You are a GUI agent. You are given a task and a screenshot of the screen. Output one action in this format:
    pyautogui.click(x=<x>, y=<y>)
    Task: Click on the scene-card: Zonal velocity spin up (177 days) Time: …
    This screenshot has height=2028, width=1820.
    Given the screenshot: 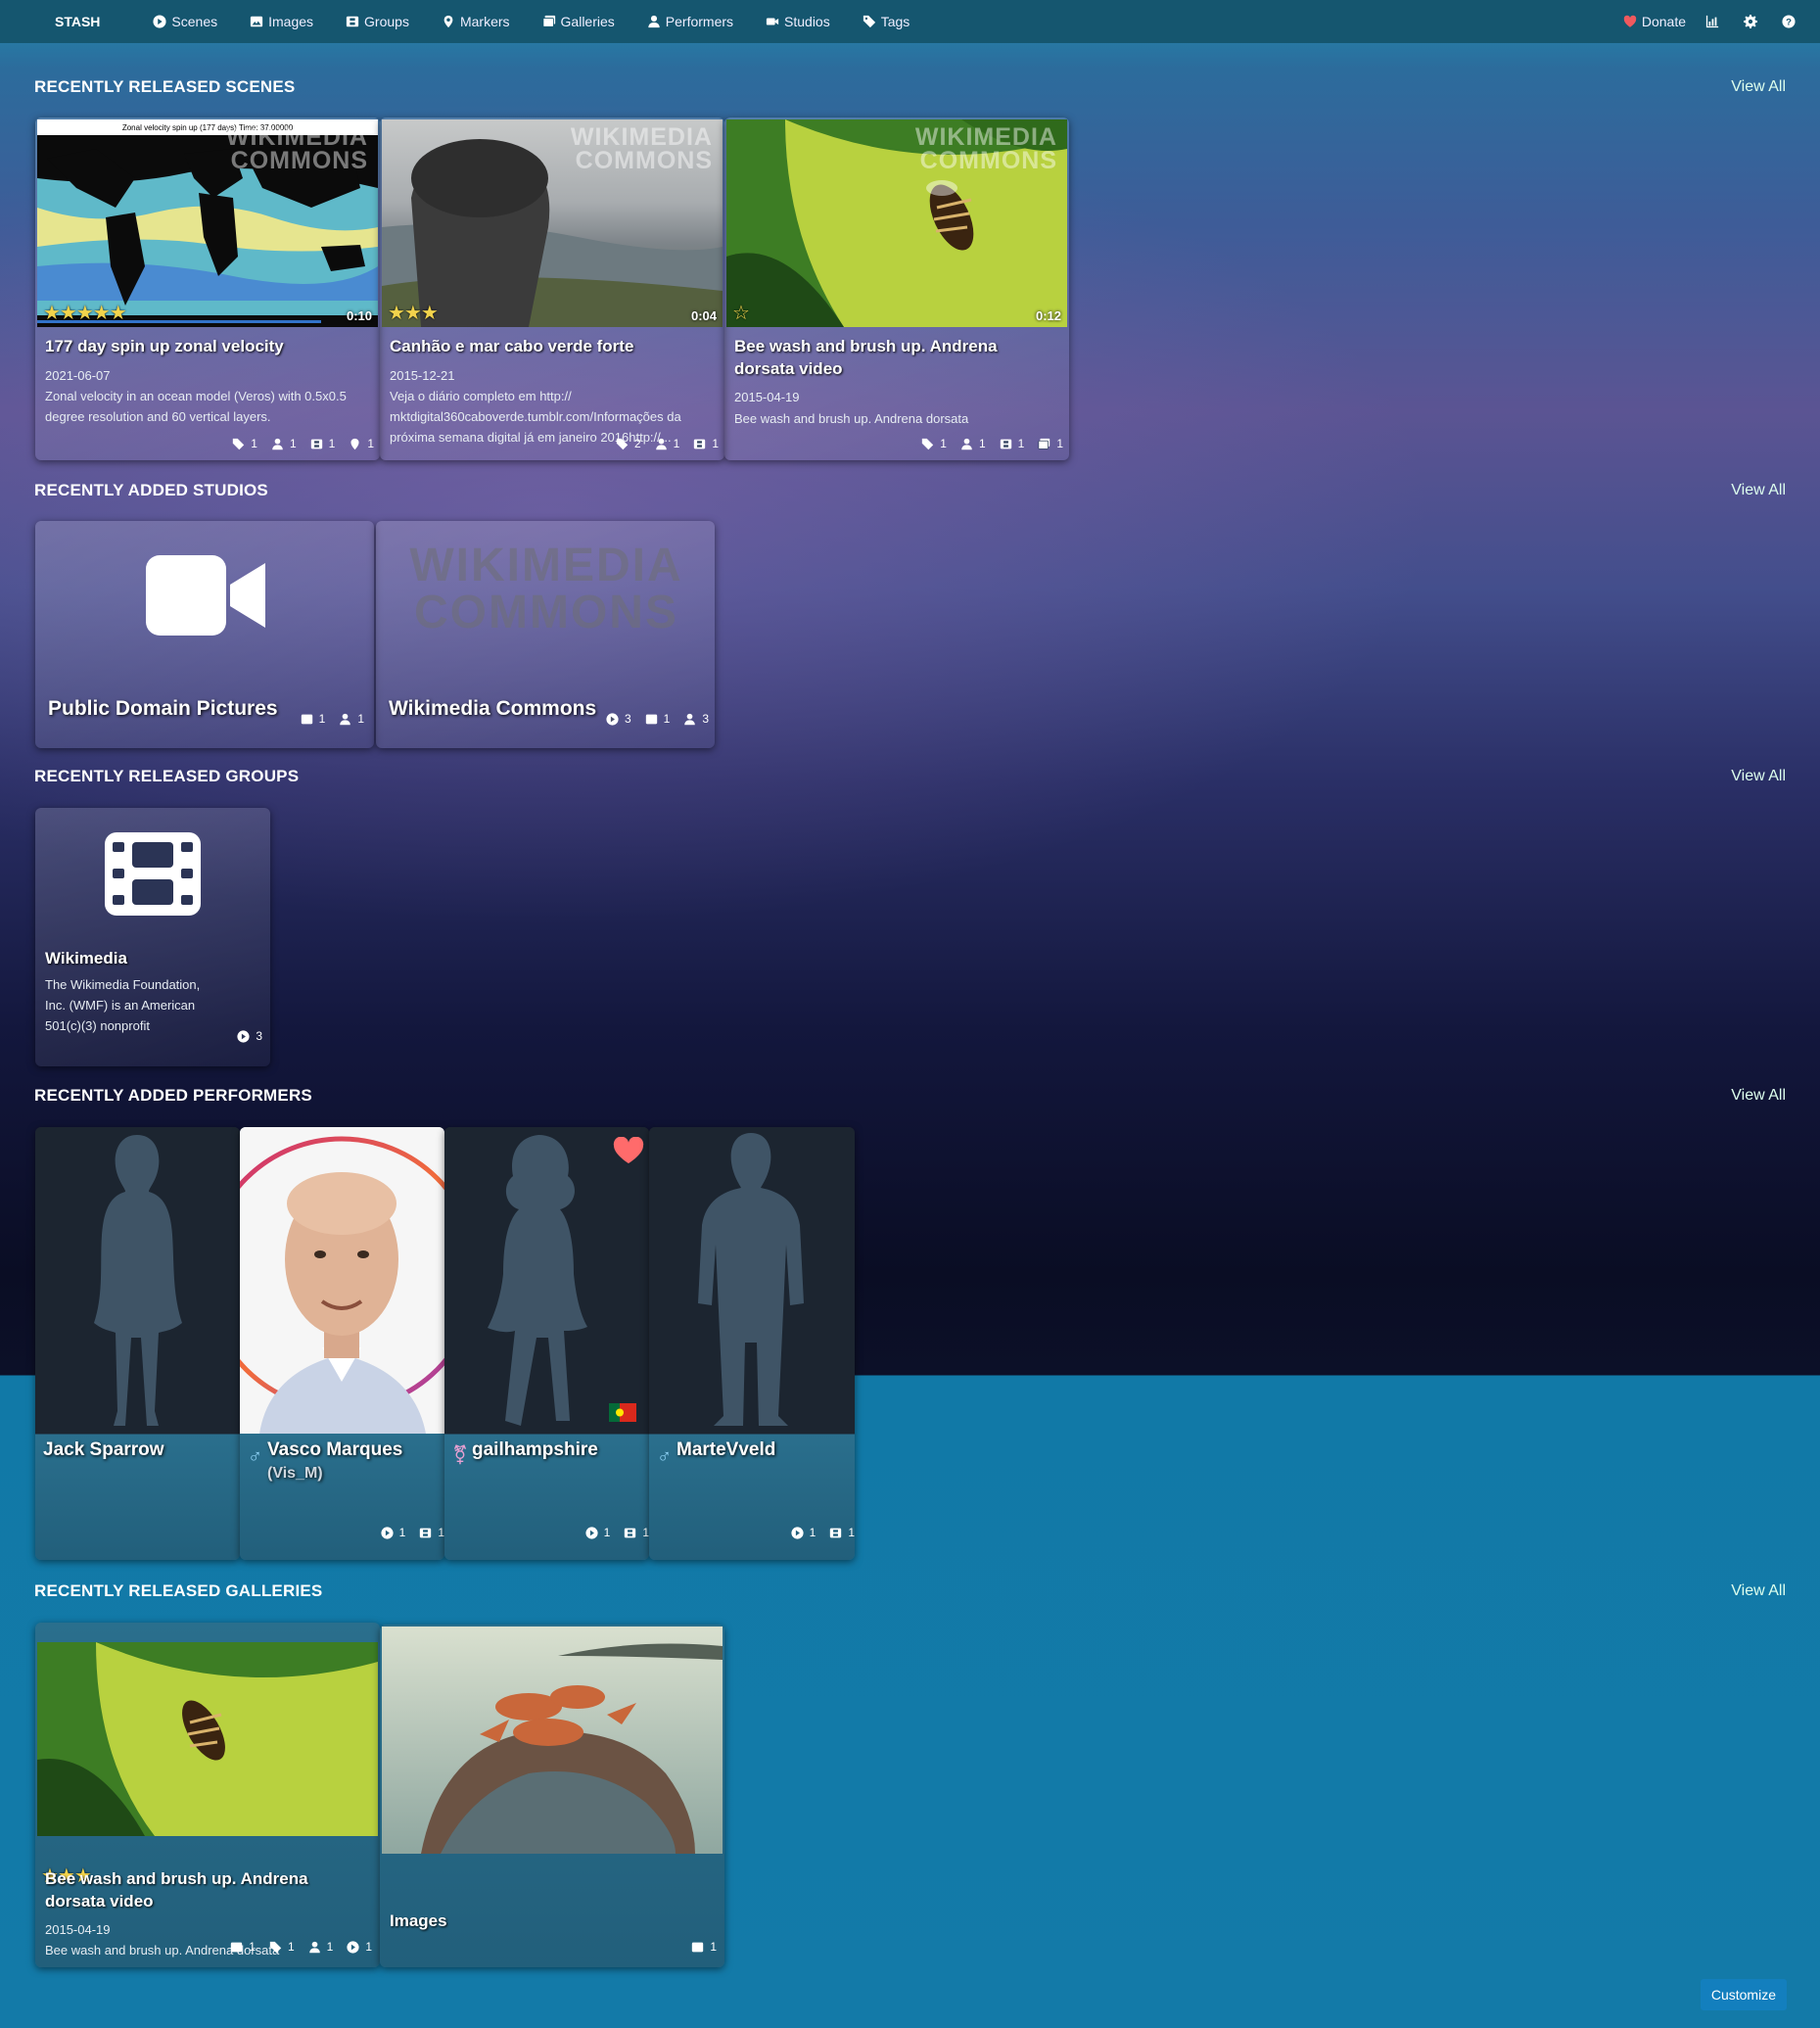 What is the action you would take?
    pyautogui.click(x=207, y=289)
    